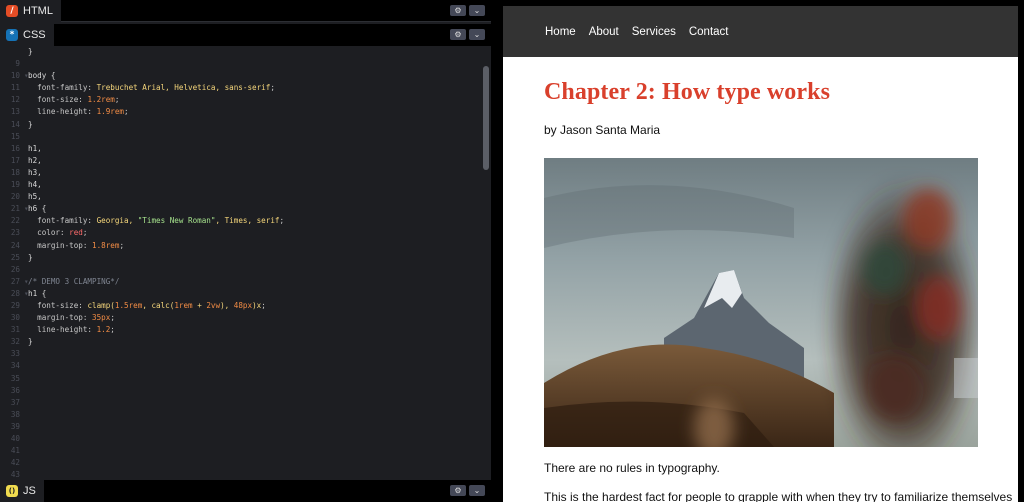  Describe the element at coordinates (245, 391) in the screenshot. I see `code-line: 36` at that location.